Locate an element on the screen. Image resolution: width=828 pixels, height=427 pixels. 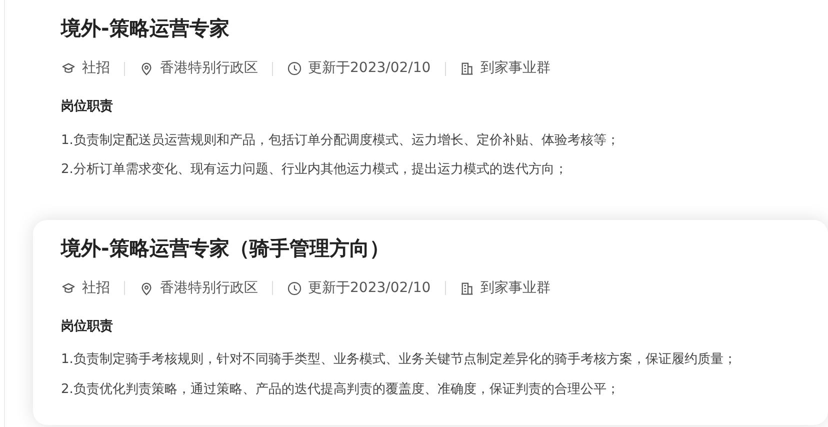
job-title: 境外-策略运营专家 is located at coordinates (145, 28).